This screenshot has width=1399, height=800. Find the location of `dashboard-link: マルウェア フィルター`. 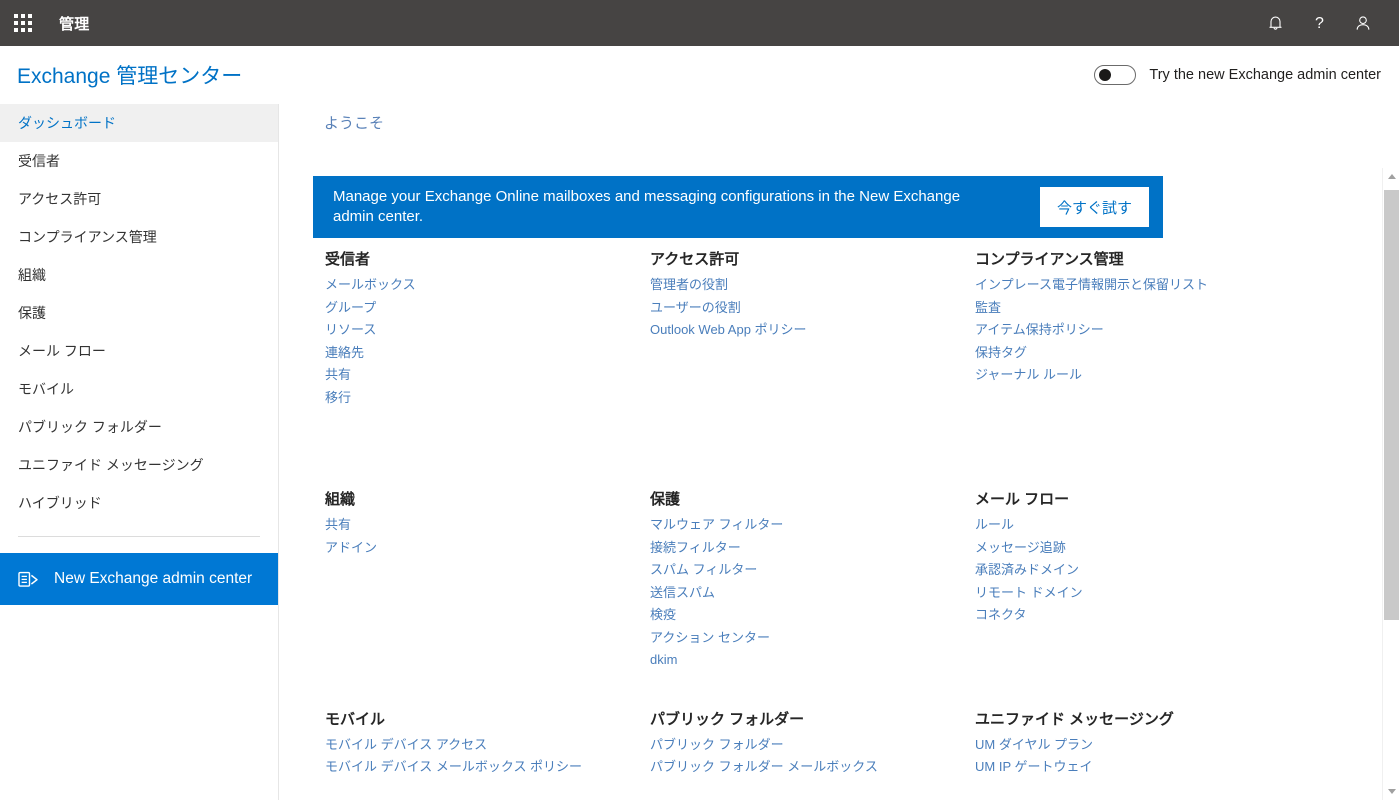

dashboard-link: マルウェア フィルター is located at coordinates (716, 525).